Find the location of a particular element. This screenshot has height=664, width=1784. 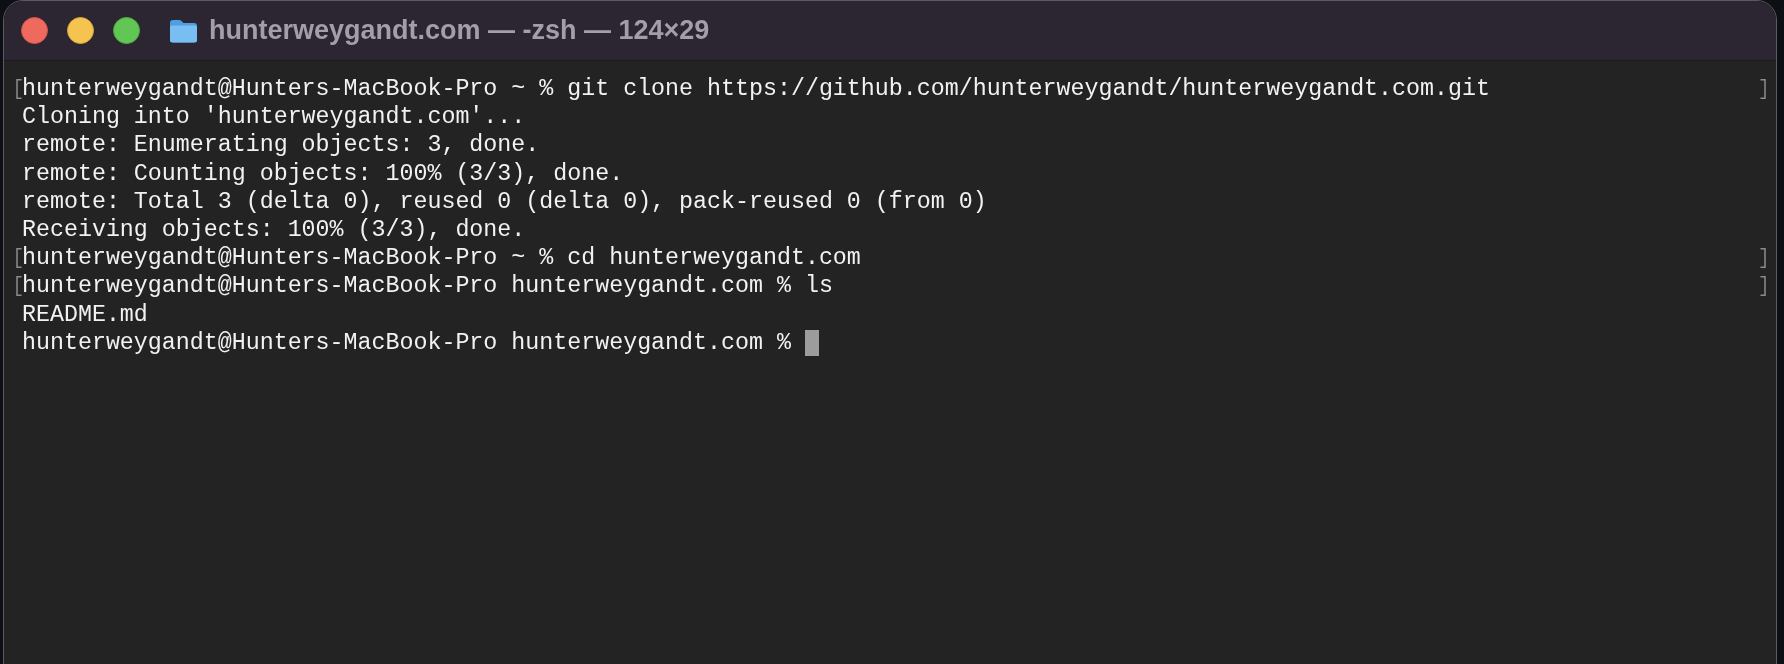

terminal-line: Receiving objects: 100% (3/3), done. is located at coordinates (274, 230).